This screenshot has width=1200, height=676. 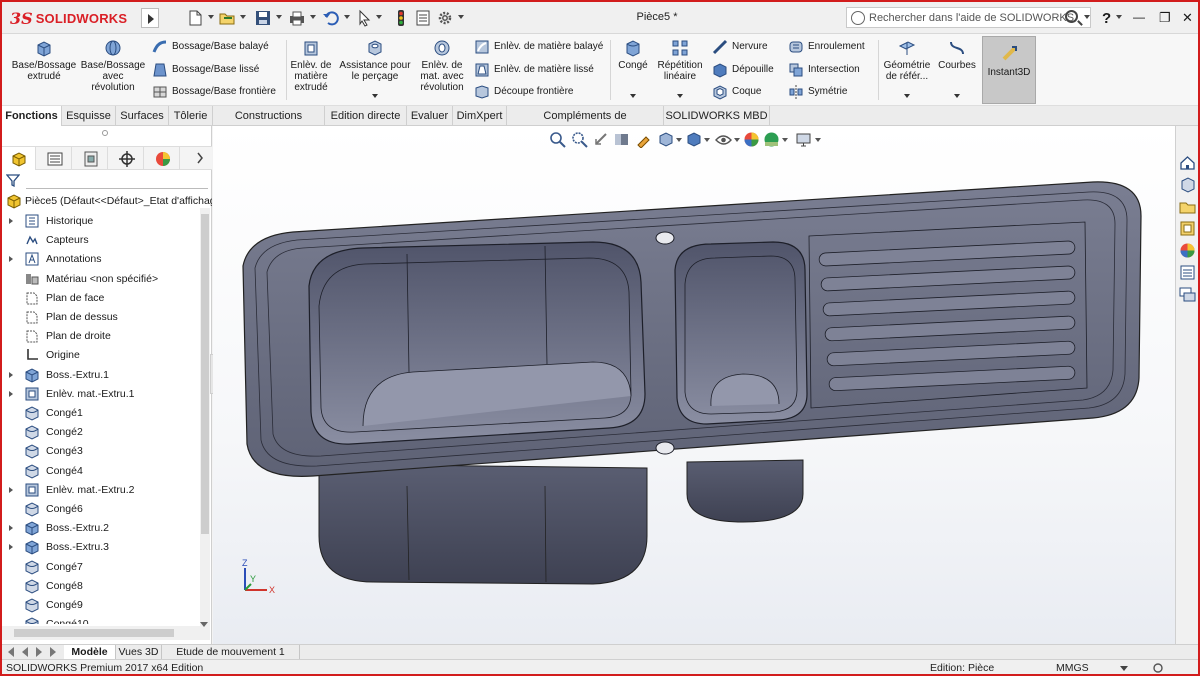 I want to click on custom-properties-icon, so click(x=1187, y=272).